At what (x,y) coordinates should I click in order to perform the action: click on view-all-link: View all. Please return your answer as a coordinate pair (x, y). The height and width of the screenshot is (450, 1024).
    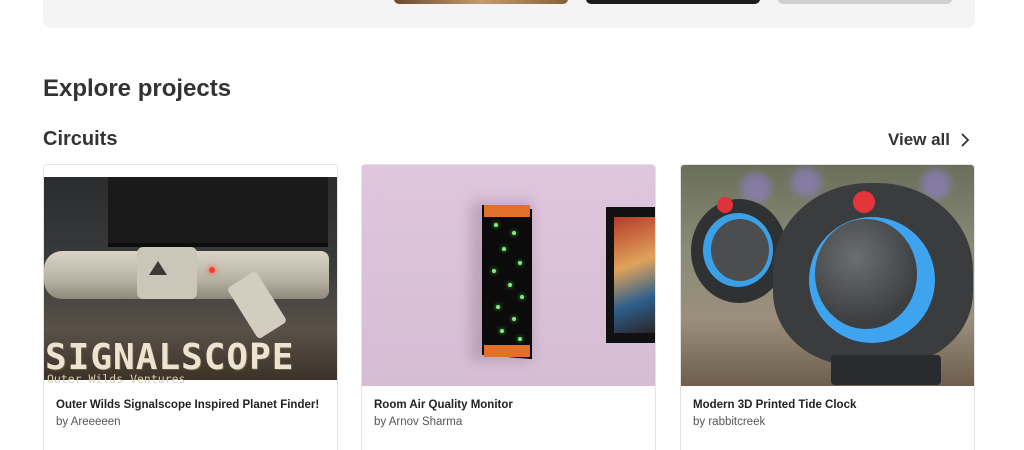
    Looking at the image, I should click on (930, 140).